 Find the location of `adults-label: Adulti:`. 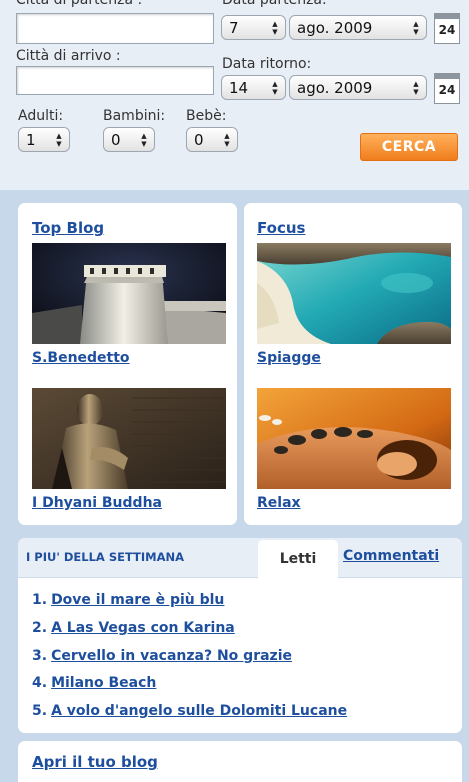

adults-label: Adulti: is located at coordinates (41, 116).